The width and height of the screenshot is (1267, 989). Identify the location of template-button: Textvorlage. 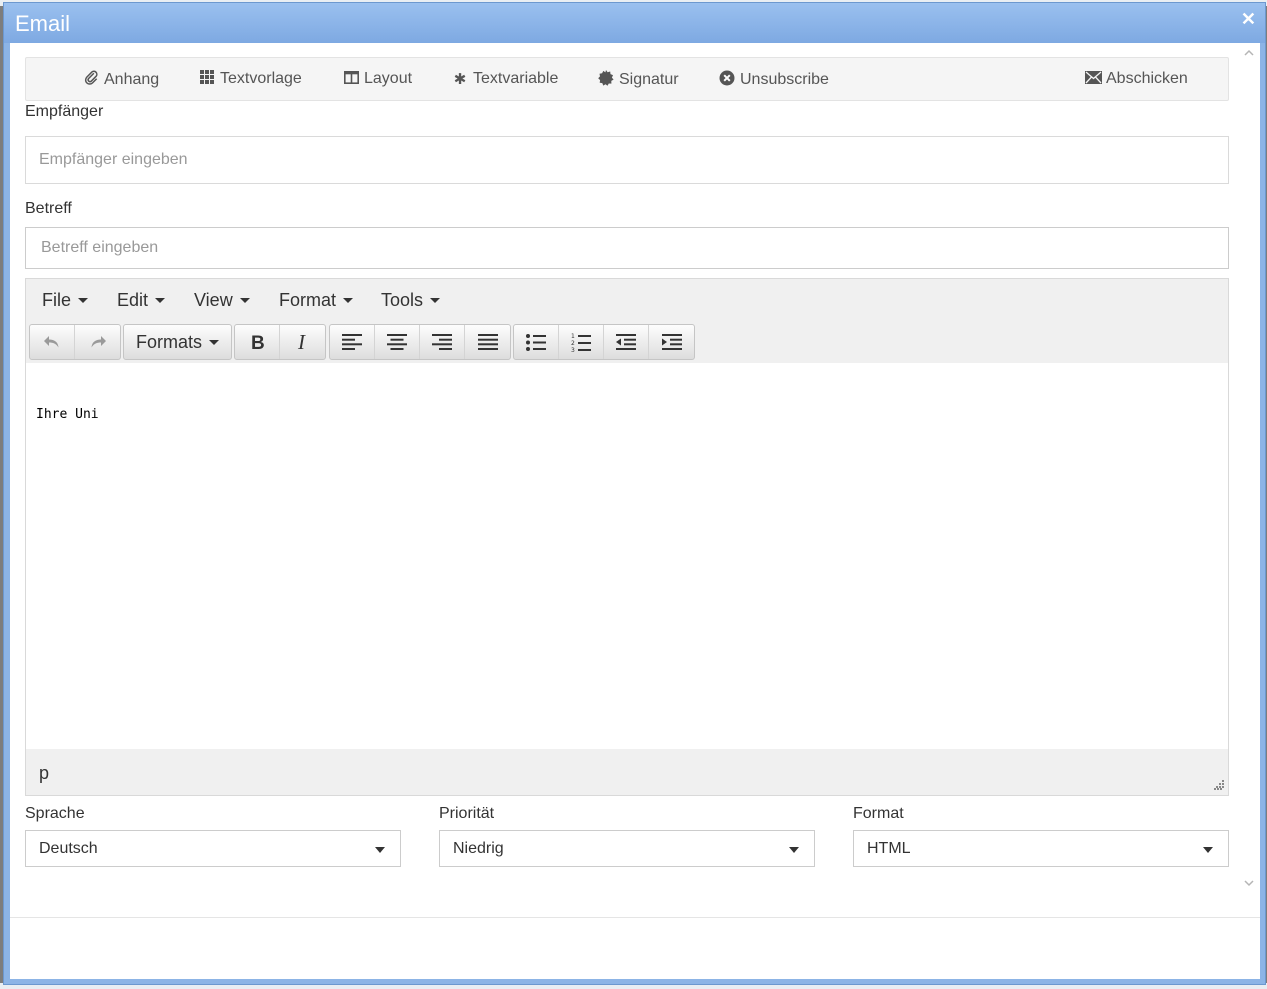
(250, 79).